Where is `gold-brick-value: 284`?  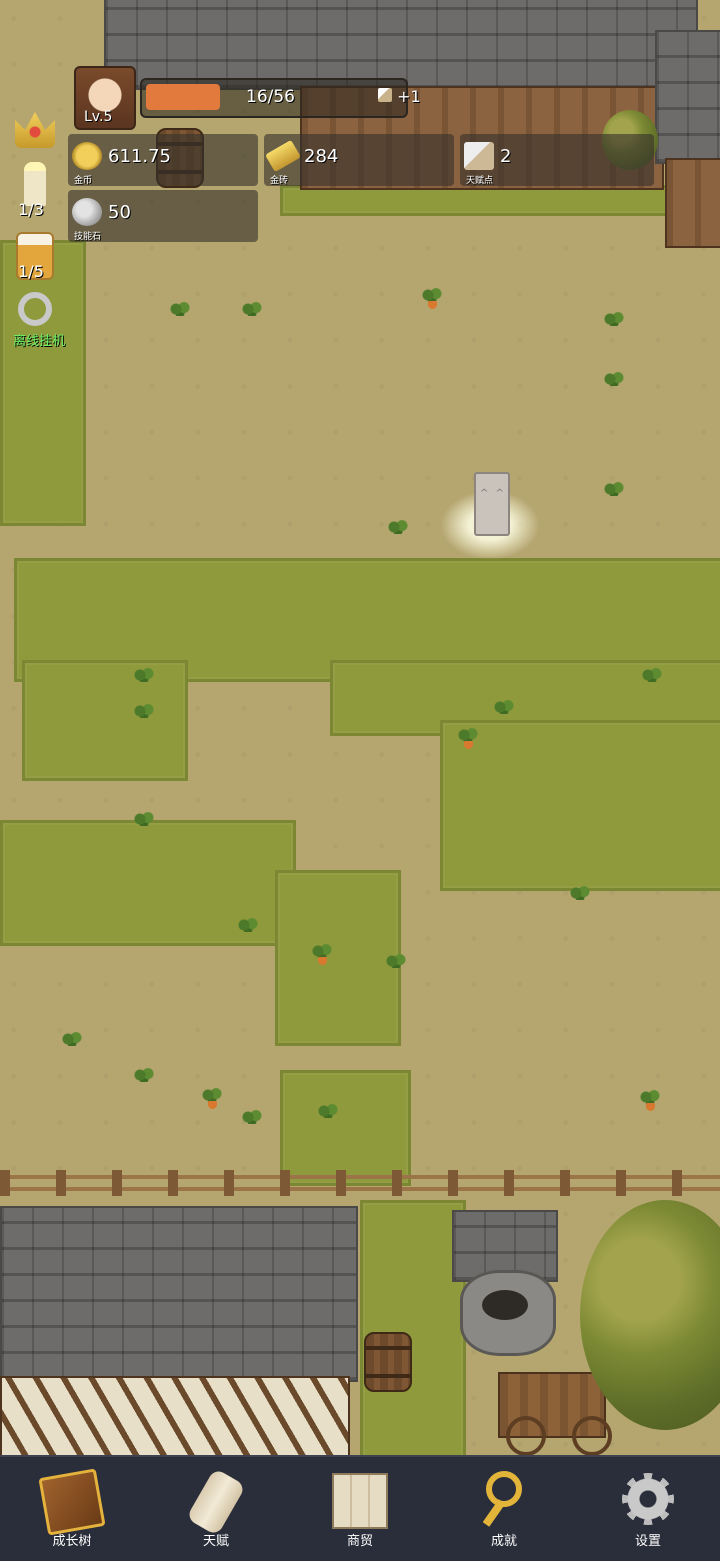 gold-brick-value: 284 is located at coordinates (321, 156).